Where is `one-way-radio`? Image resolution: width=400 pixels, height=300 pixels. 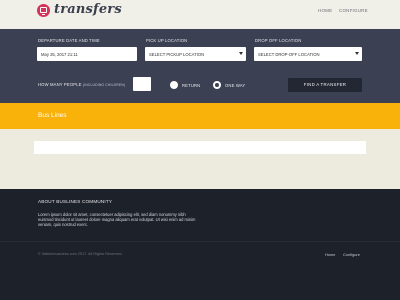 one-way-radio is located at coordinates (217, 85).